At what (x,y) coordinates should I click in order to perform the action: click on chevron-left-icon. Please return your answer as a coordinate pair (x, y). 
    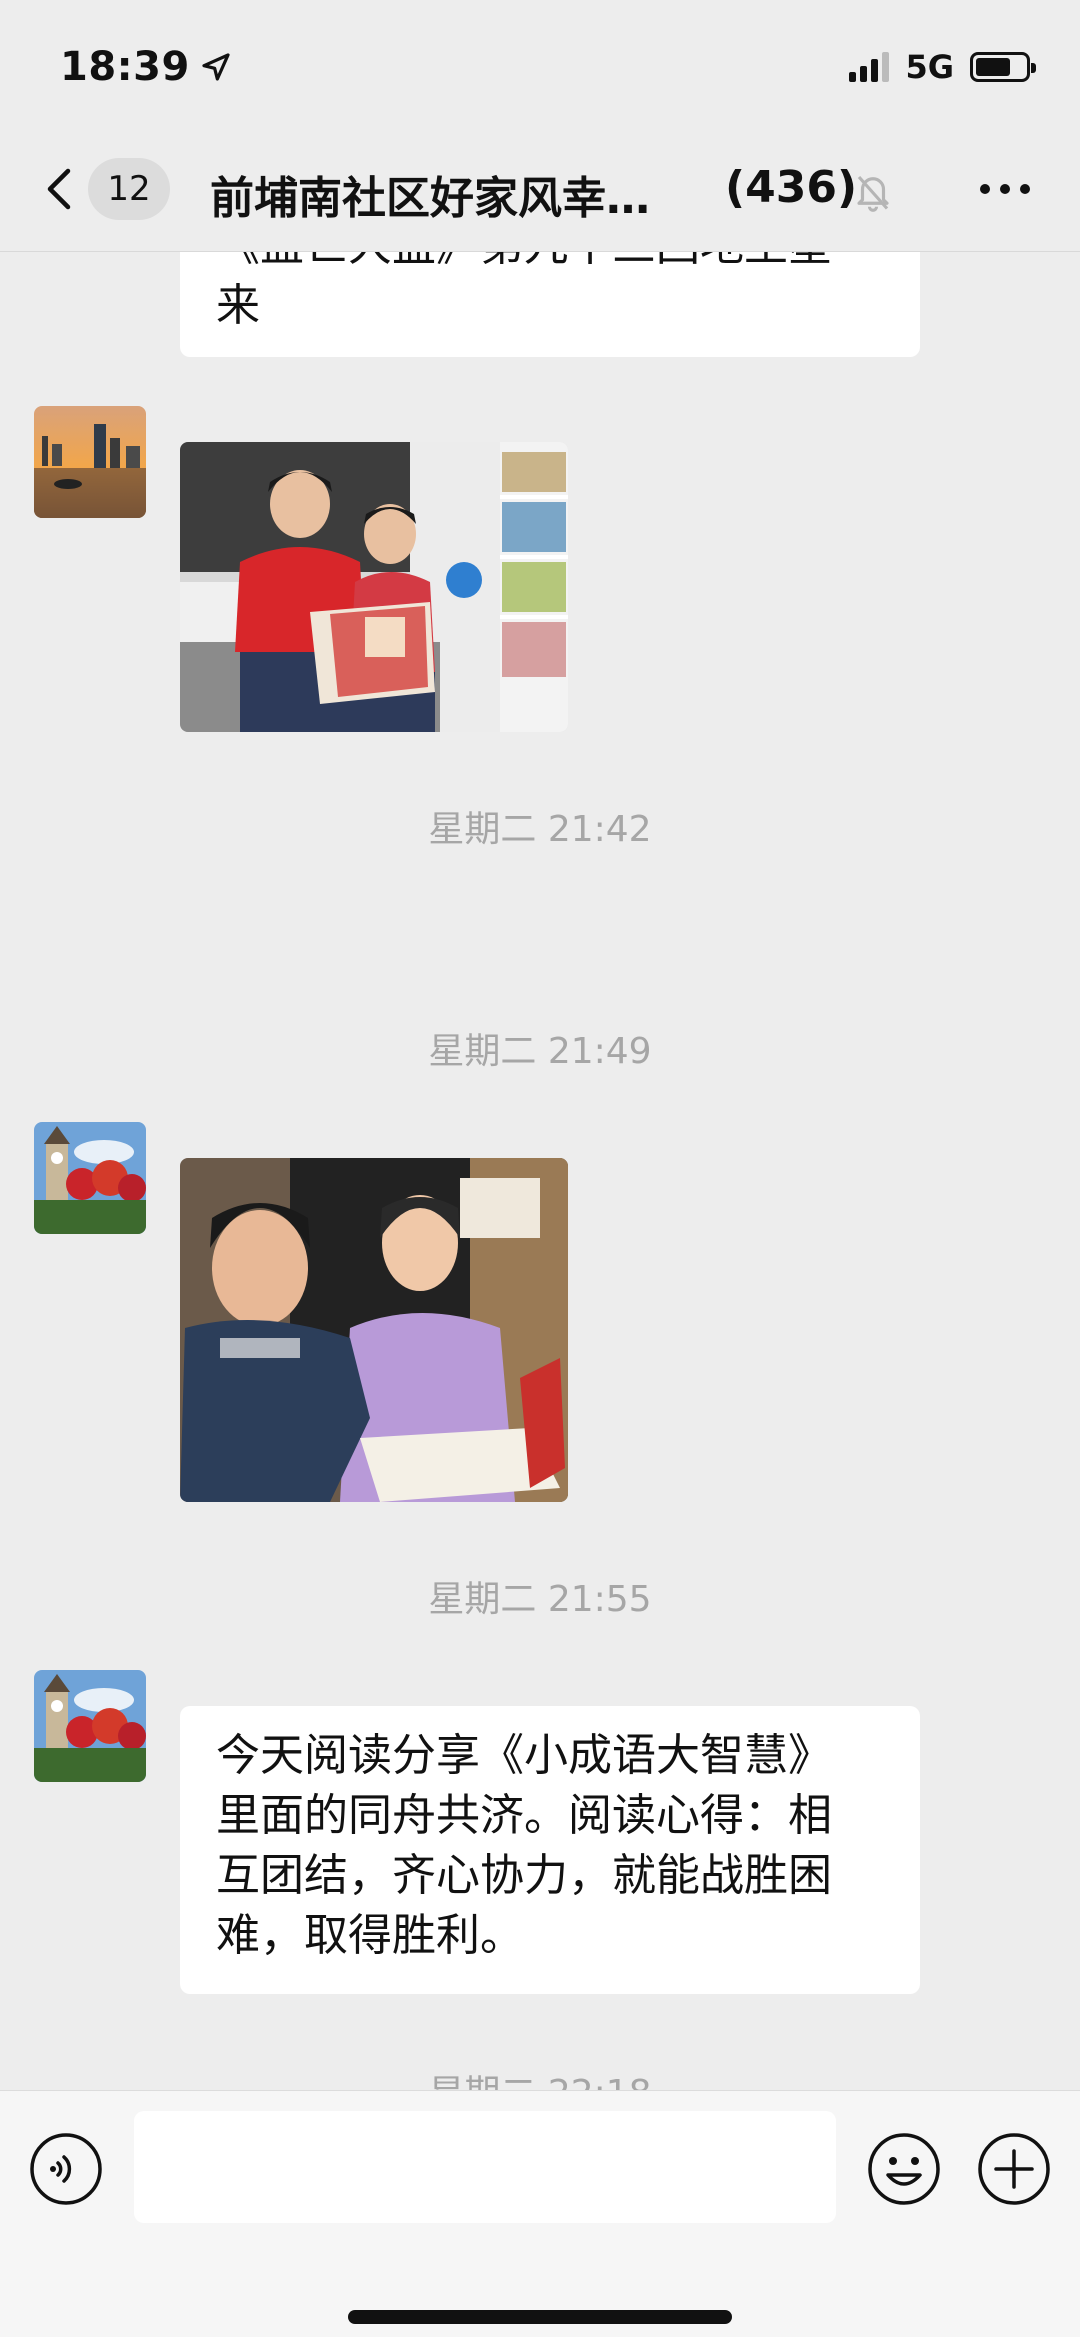
    Looking at the image, I should click on (59, 189).